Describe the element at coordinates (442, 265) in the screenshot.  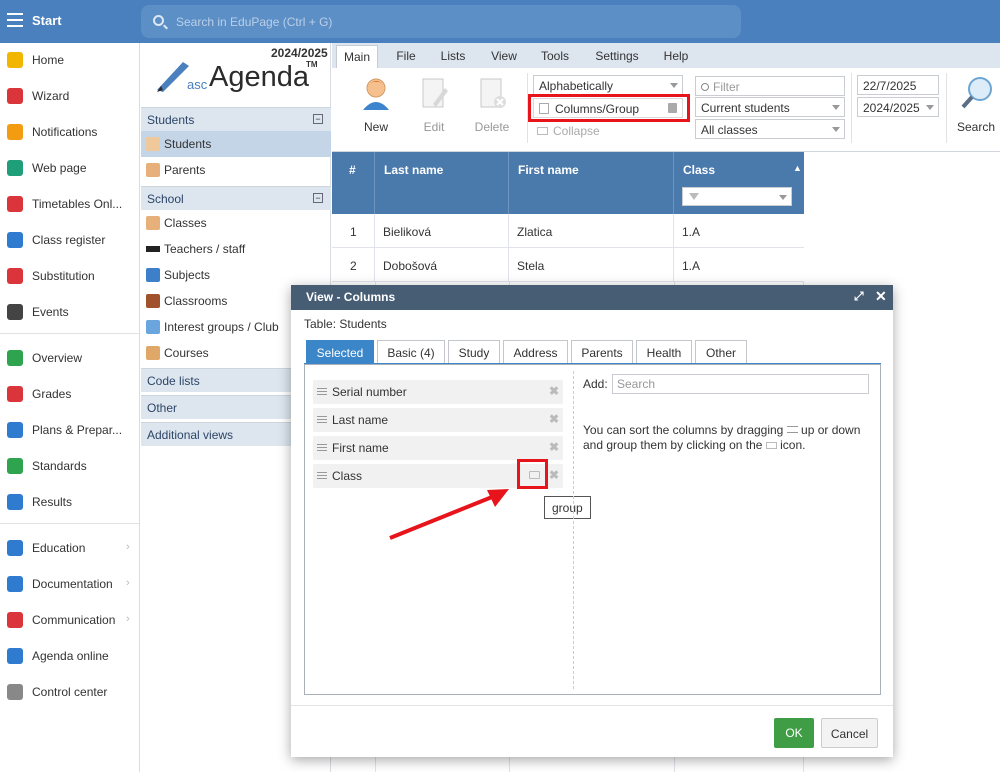
I see `table-cell: Dobošová` at that location.